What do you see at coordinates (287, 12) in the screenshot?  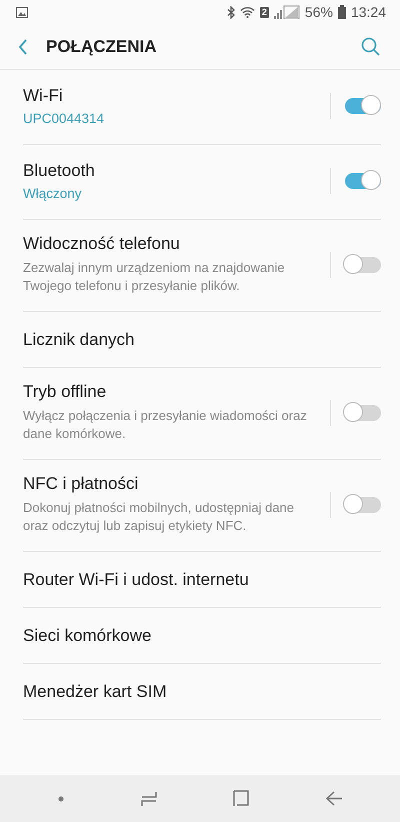 I see `signal-icon` at bounding box center [287, 12].